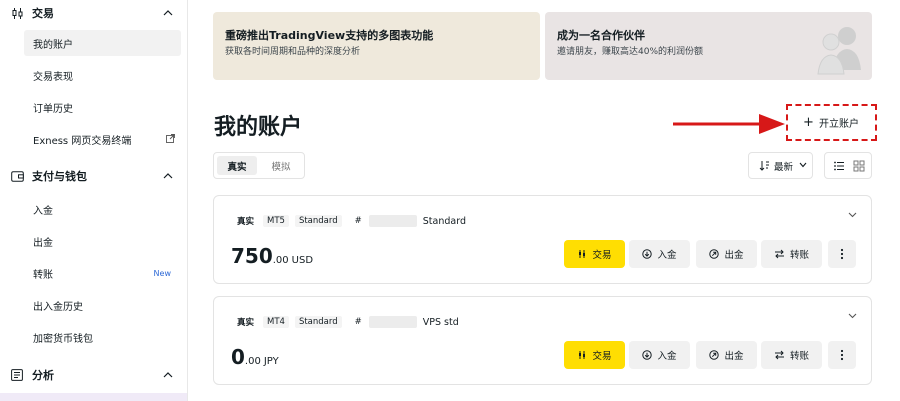  Describe the element at coordinates (799, 356) in the screenshot. I see `transfer-label: 转账` at that location.